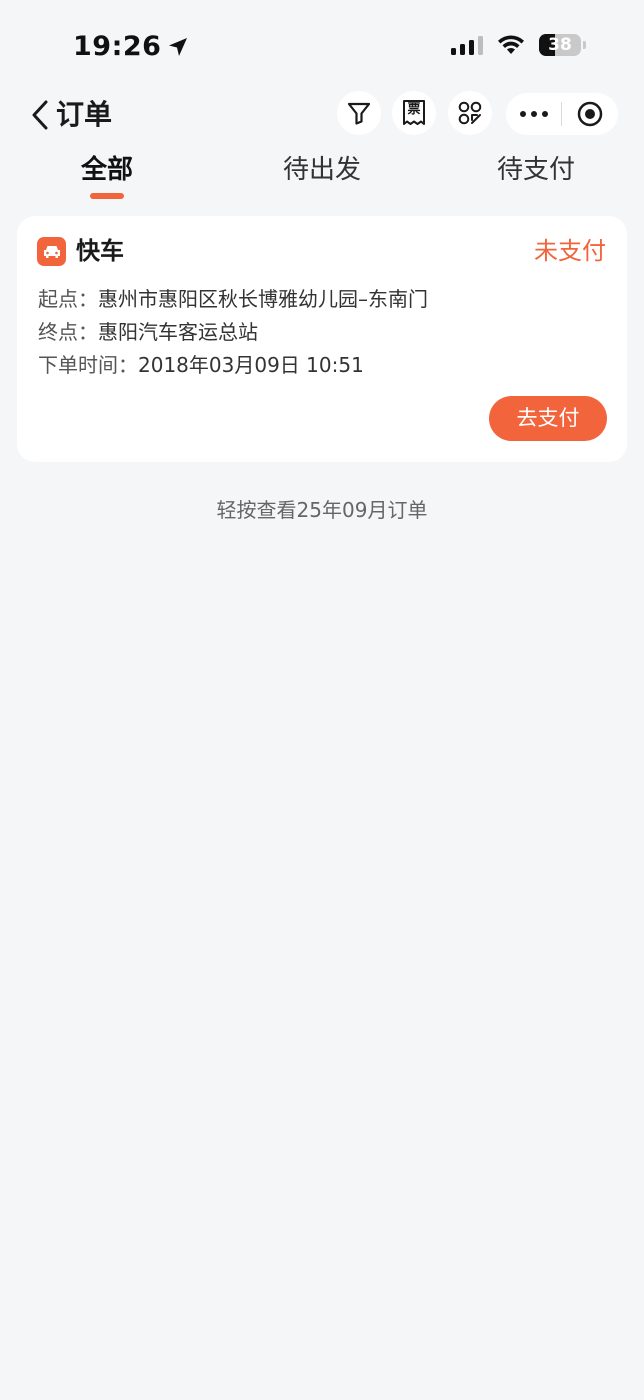 The height and width of the screenshot is (1400, 644). I want to click on order-time-value: 2018年03月09日 10:51, so click(251, 365).